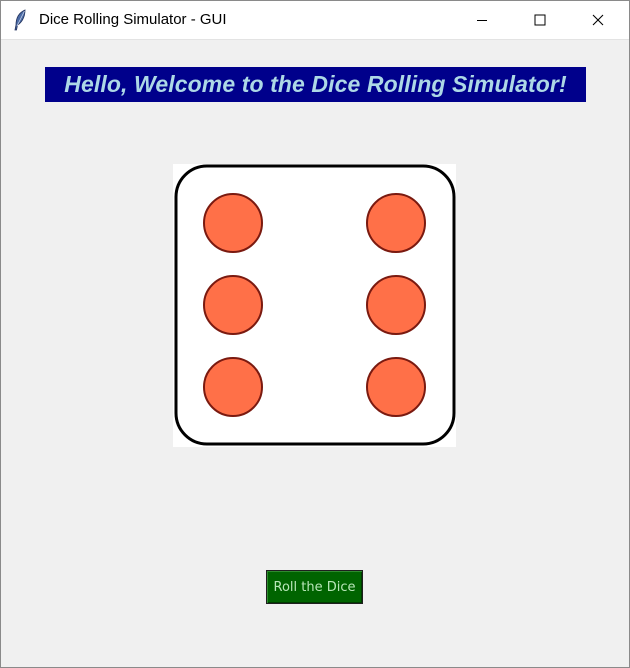  What do you see at coordinates (133, 19) in the screenshot?
I see `window-title: Dice Rolling Simulator - GUI` at bounding box center [133, 19].